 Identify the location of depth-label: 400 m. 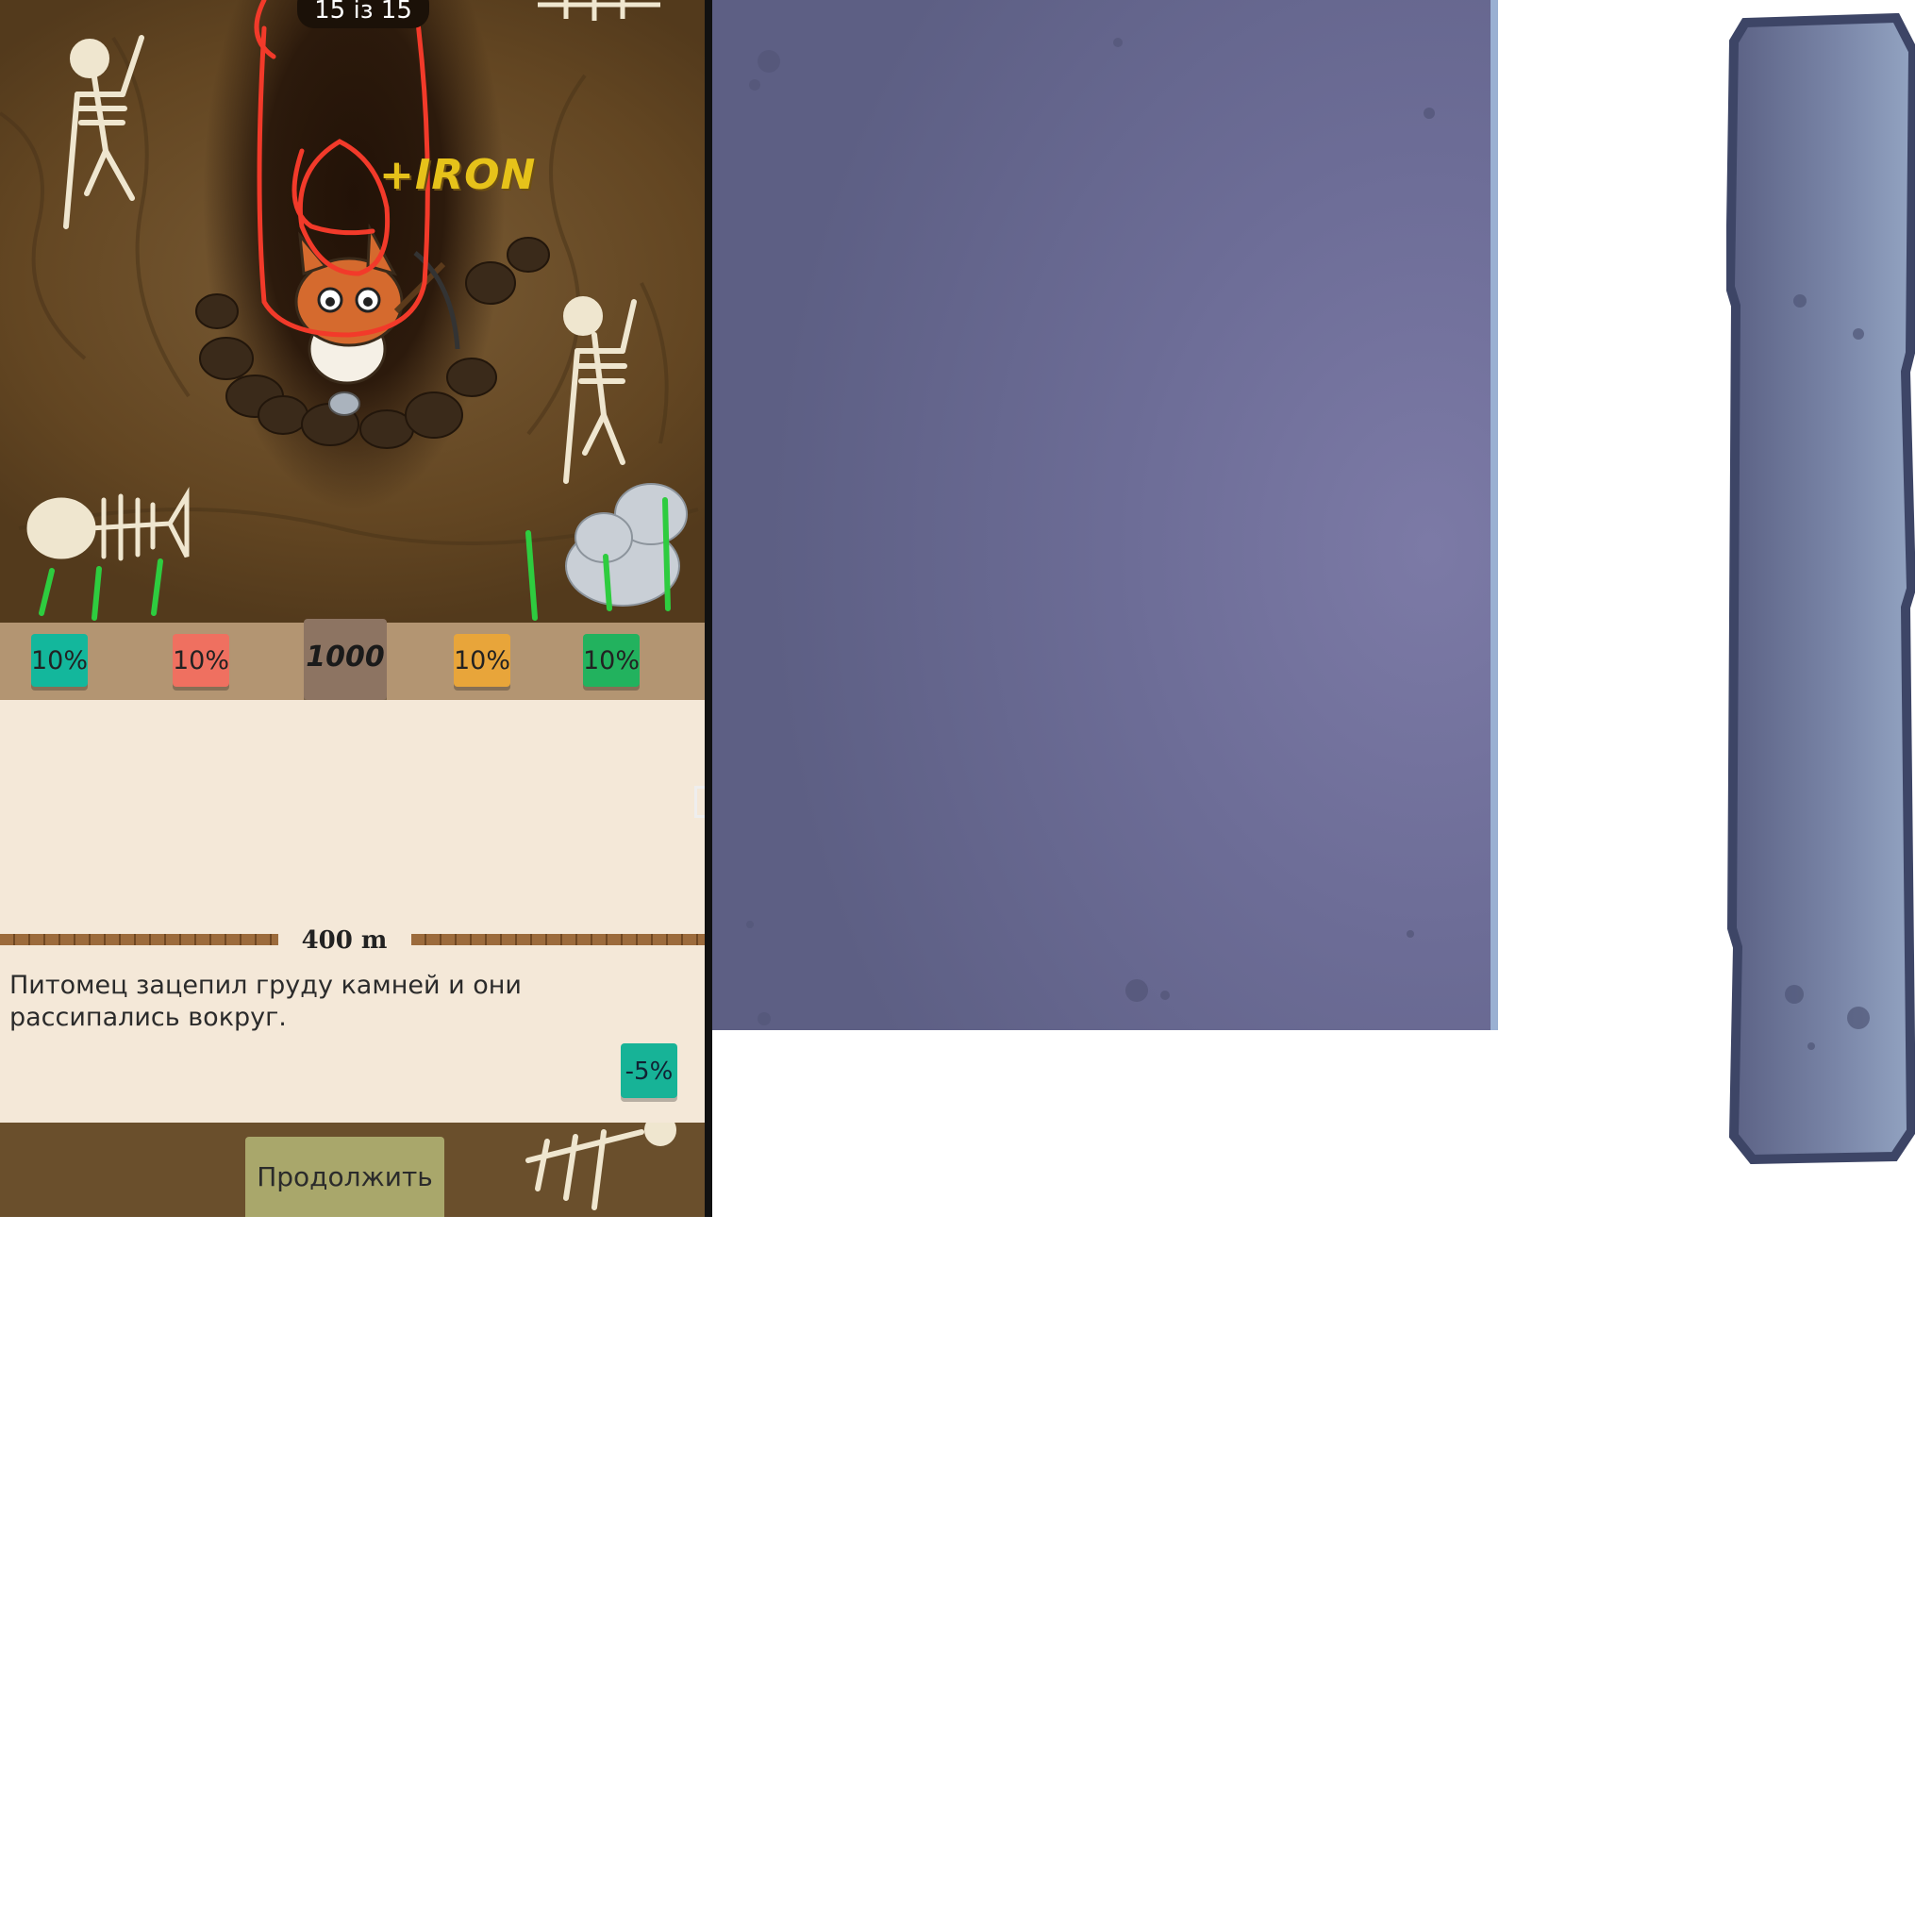
(345, 941).